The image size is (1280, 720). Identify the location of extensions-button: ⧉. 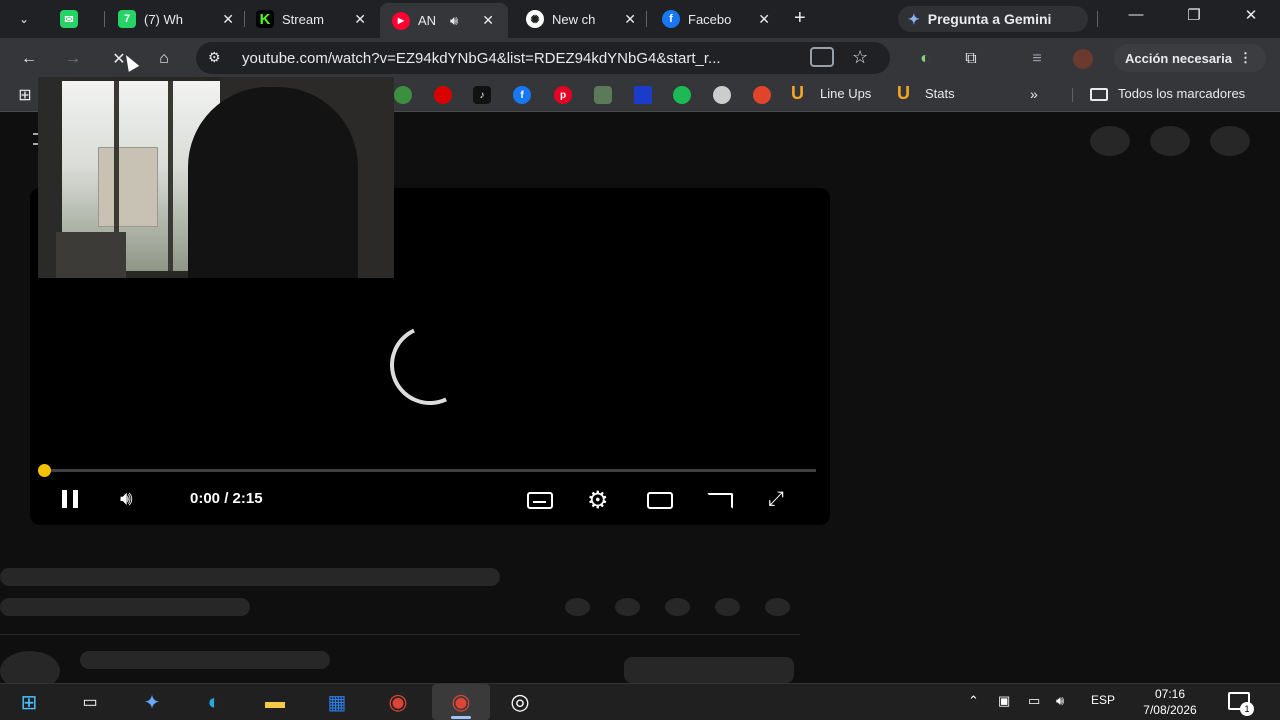
(971, 59).